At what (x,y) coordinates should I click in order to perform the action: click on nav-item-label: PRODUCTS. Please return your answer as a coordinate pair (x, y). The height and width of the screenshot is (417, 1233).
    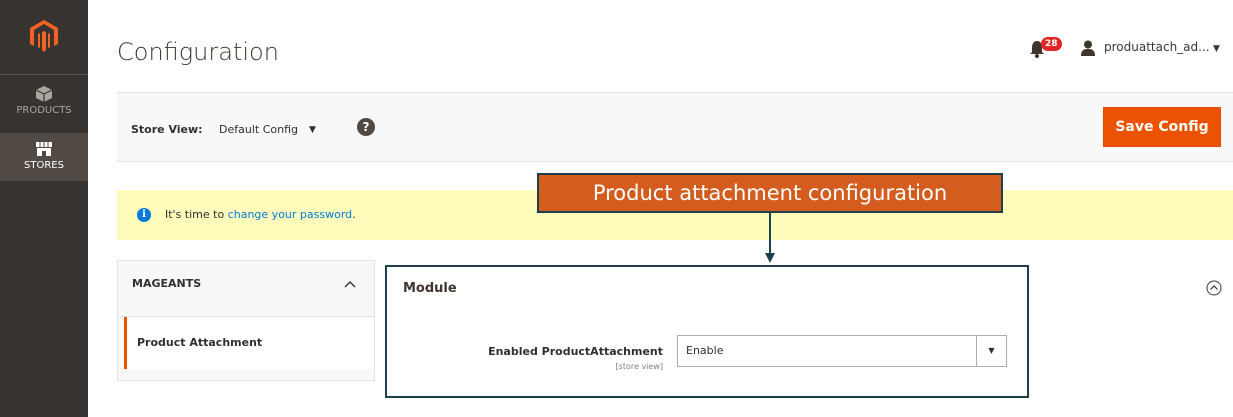
    Looking at the image, I should click on (44, 110).